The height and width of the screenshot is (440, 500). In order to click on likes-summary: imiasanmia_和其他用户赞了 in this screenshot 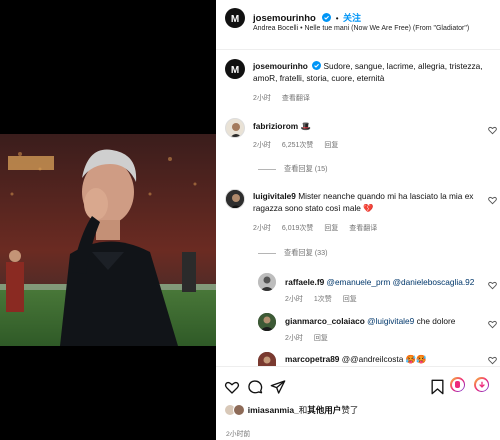, I will do `click(291, 410)`.